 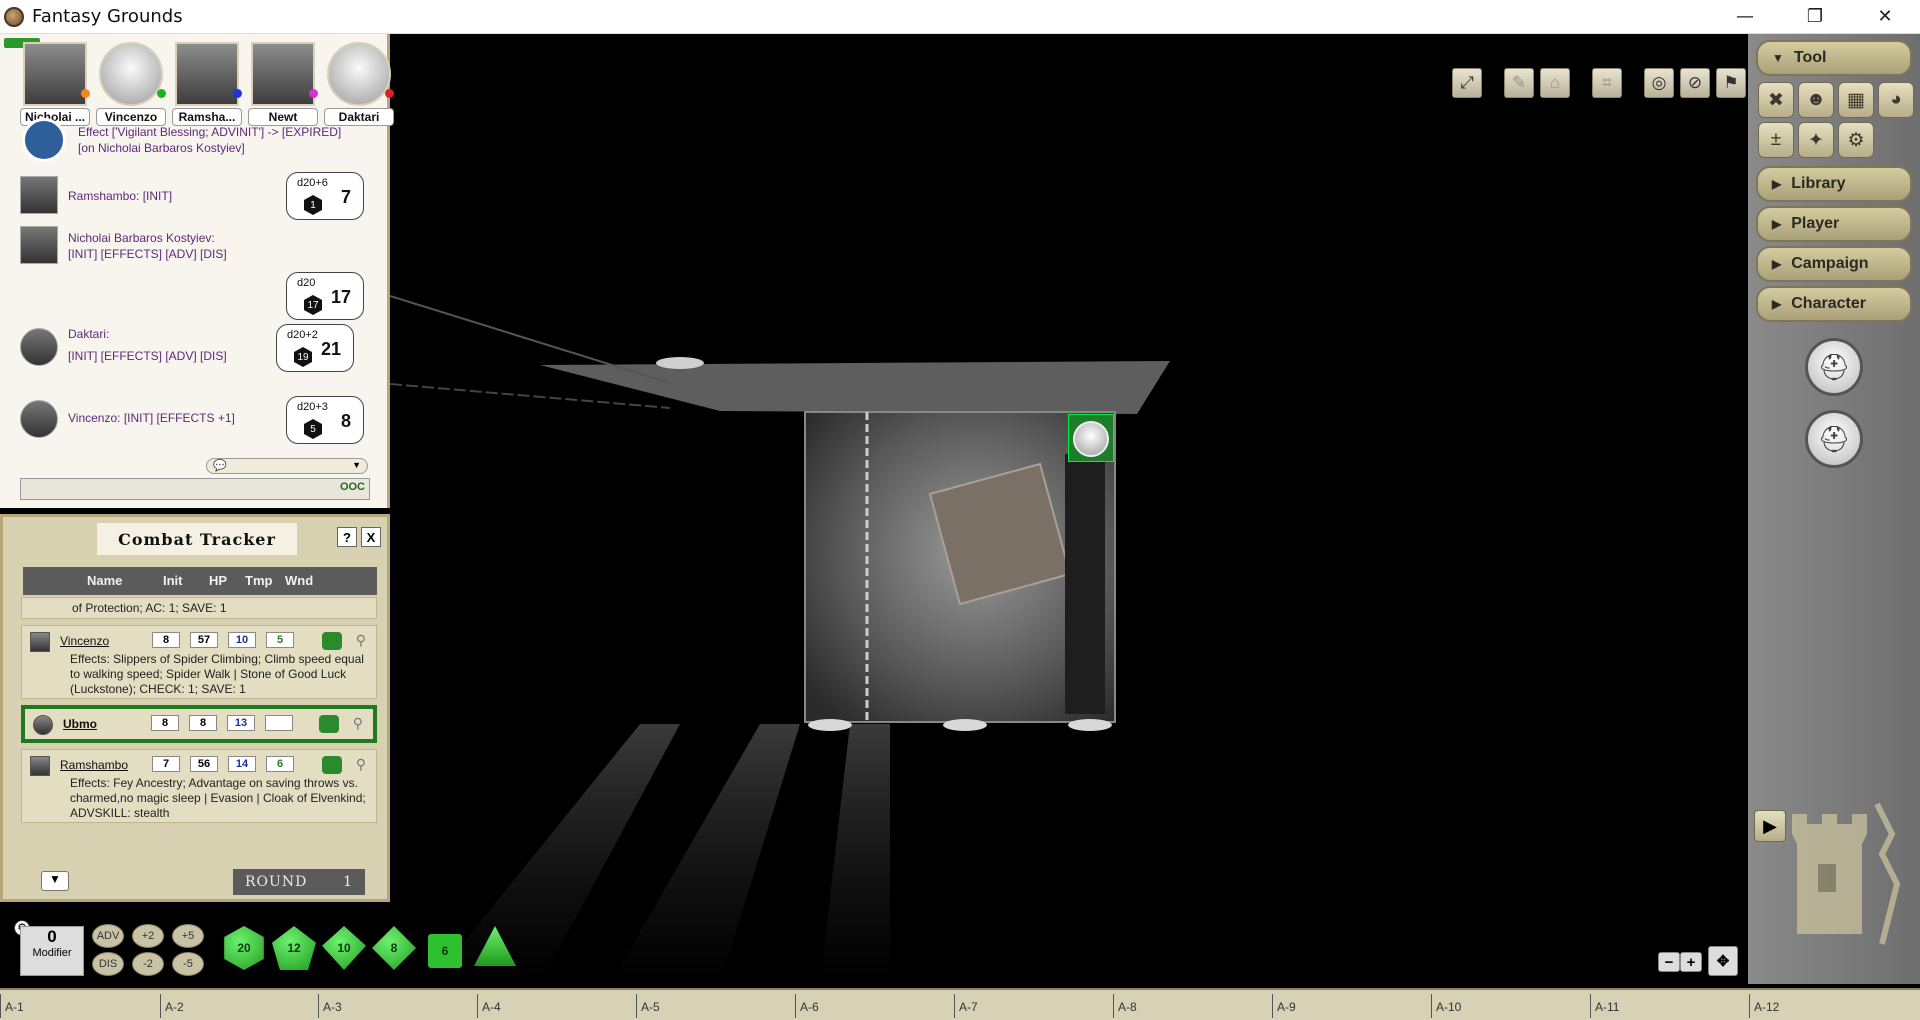 What do you see at coordinates (495, 946) in the screenshot?
I see `d4-icon` at bounding box center [495, 946].